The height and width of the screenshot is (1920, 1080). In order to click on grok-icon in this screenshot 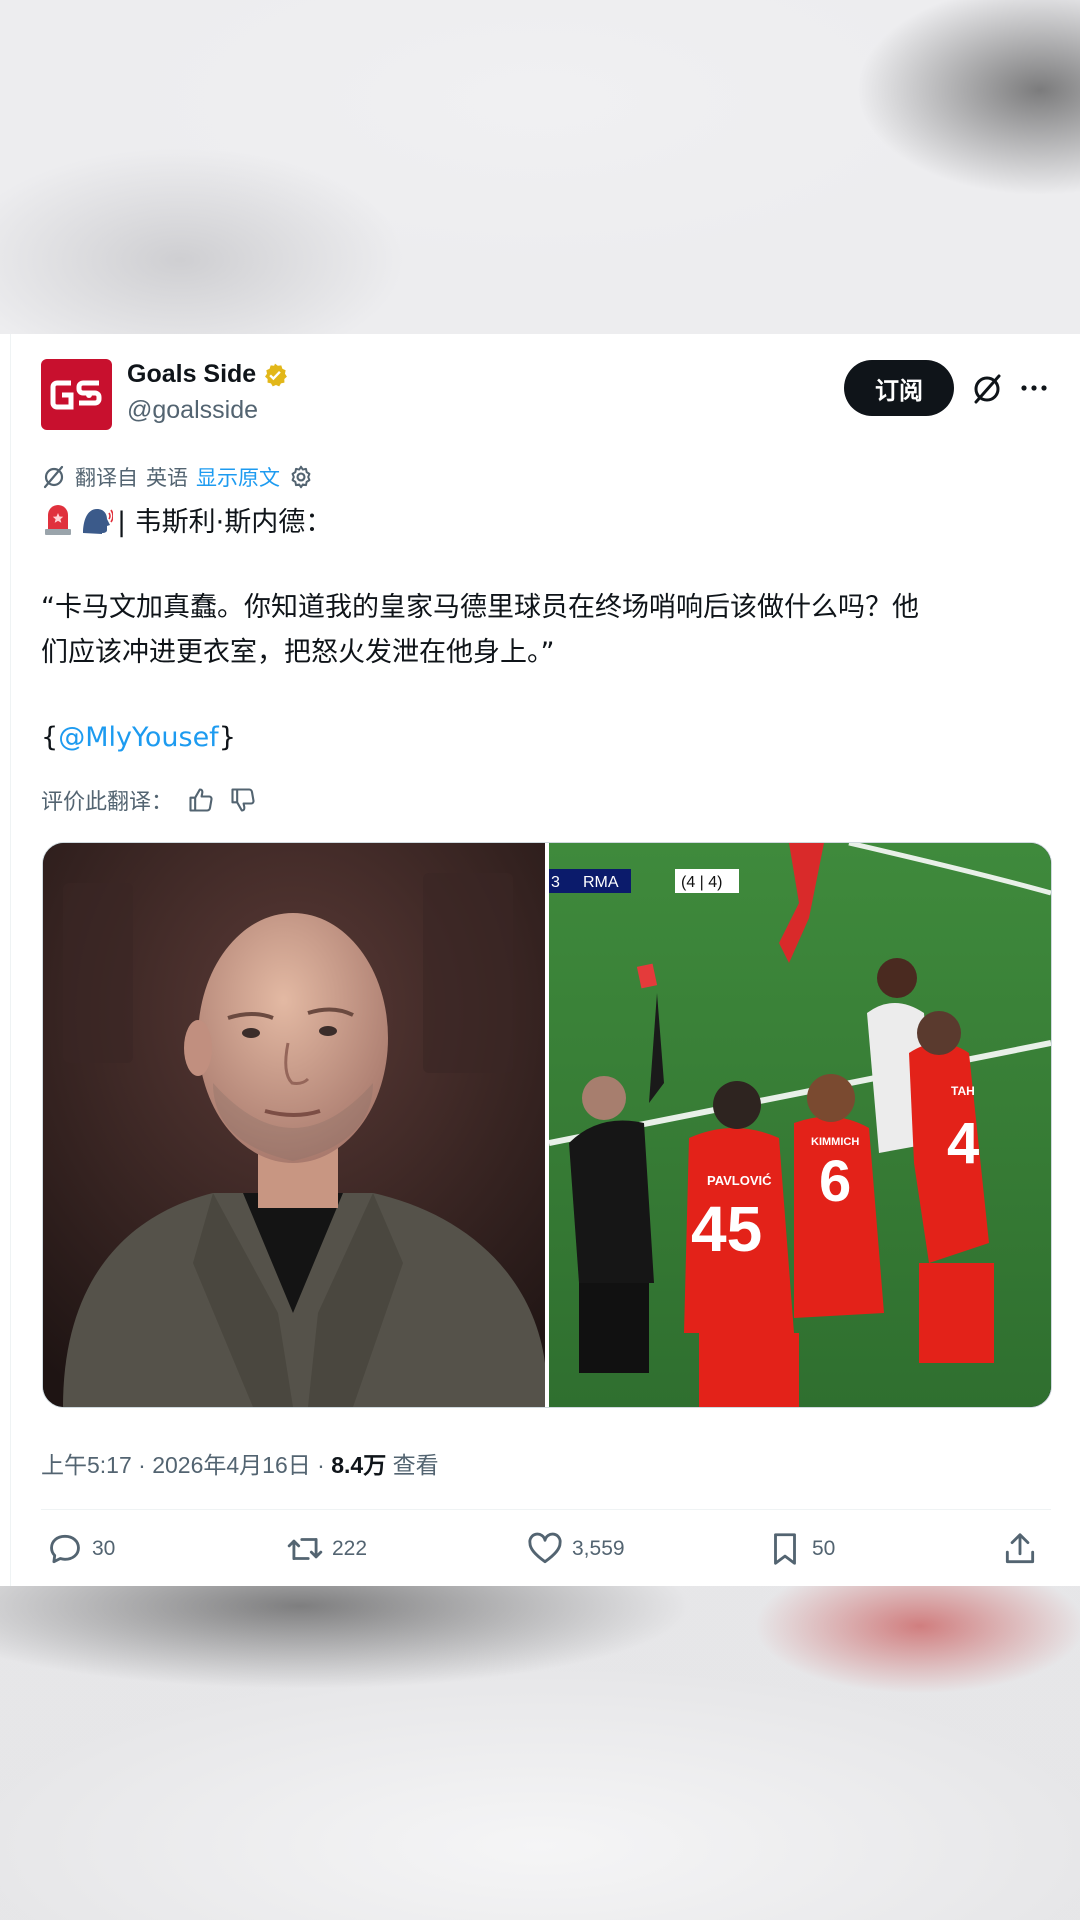, I will do `click(987, 389)`.